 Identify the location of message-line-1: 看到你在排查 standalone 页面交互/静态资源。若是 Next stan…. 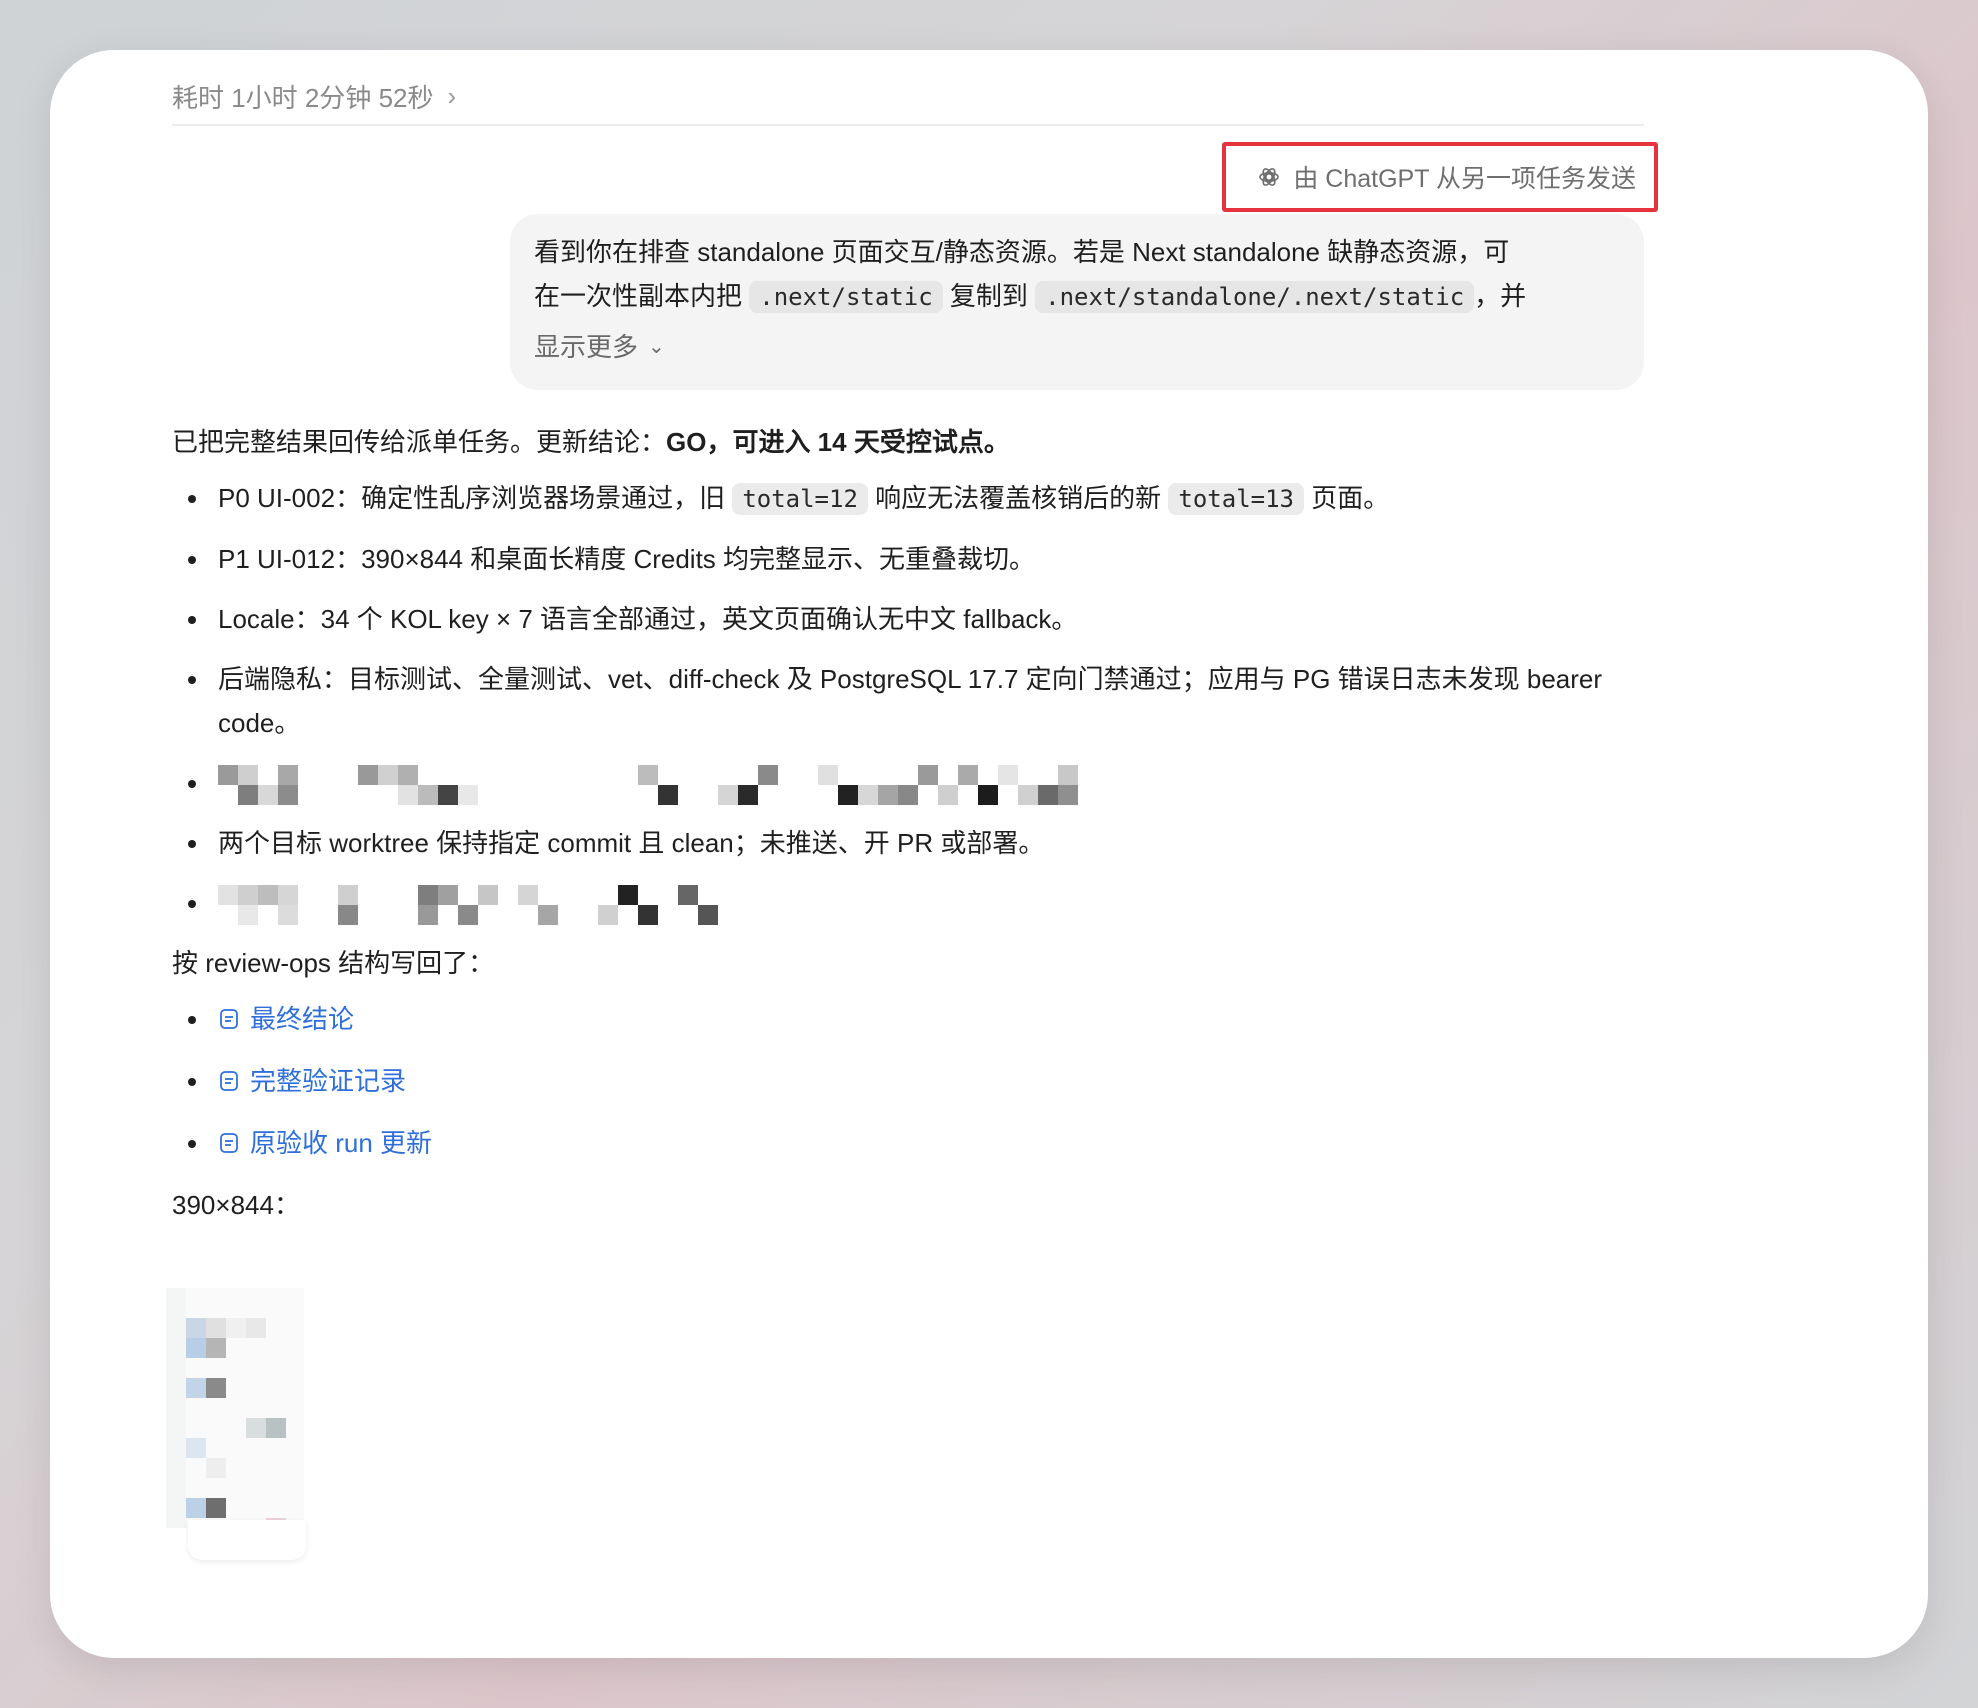
(1022, 252).